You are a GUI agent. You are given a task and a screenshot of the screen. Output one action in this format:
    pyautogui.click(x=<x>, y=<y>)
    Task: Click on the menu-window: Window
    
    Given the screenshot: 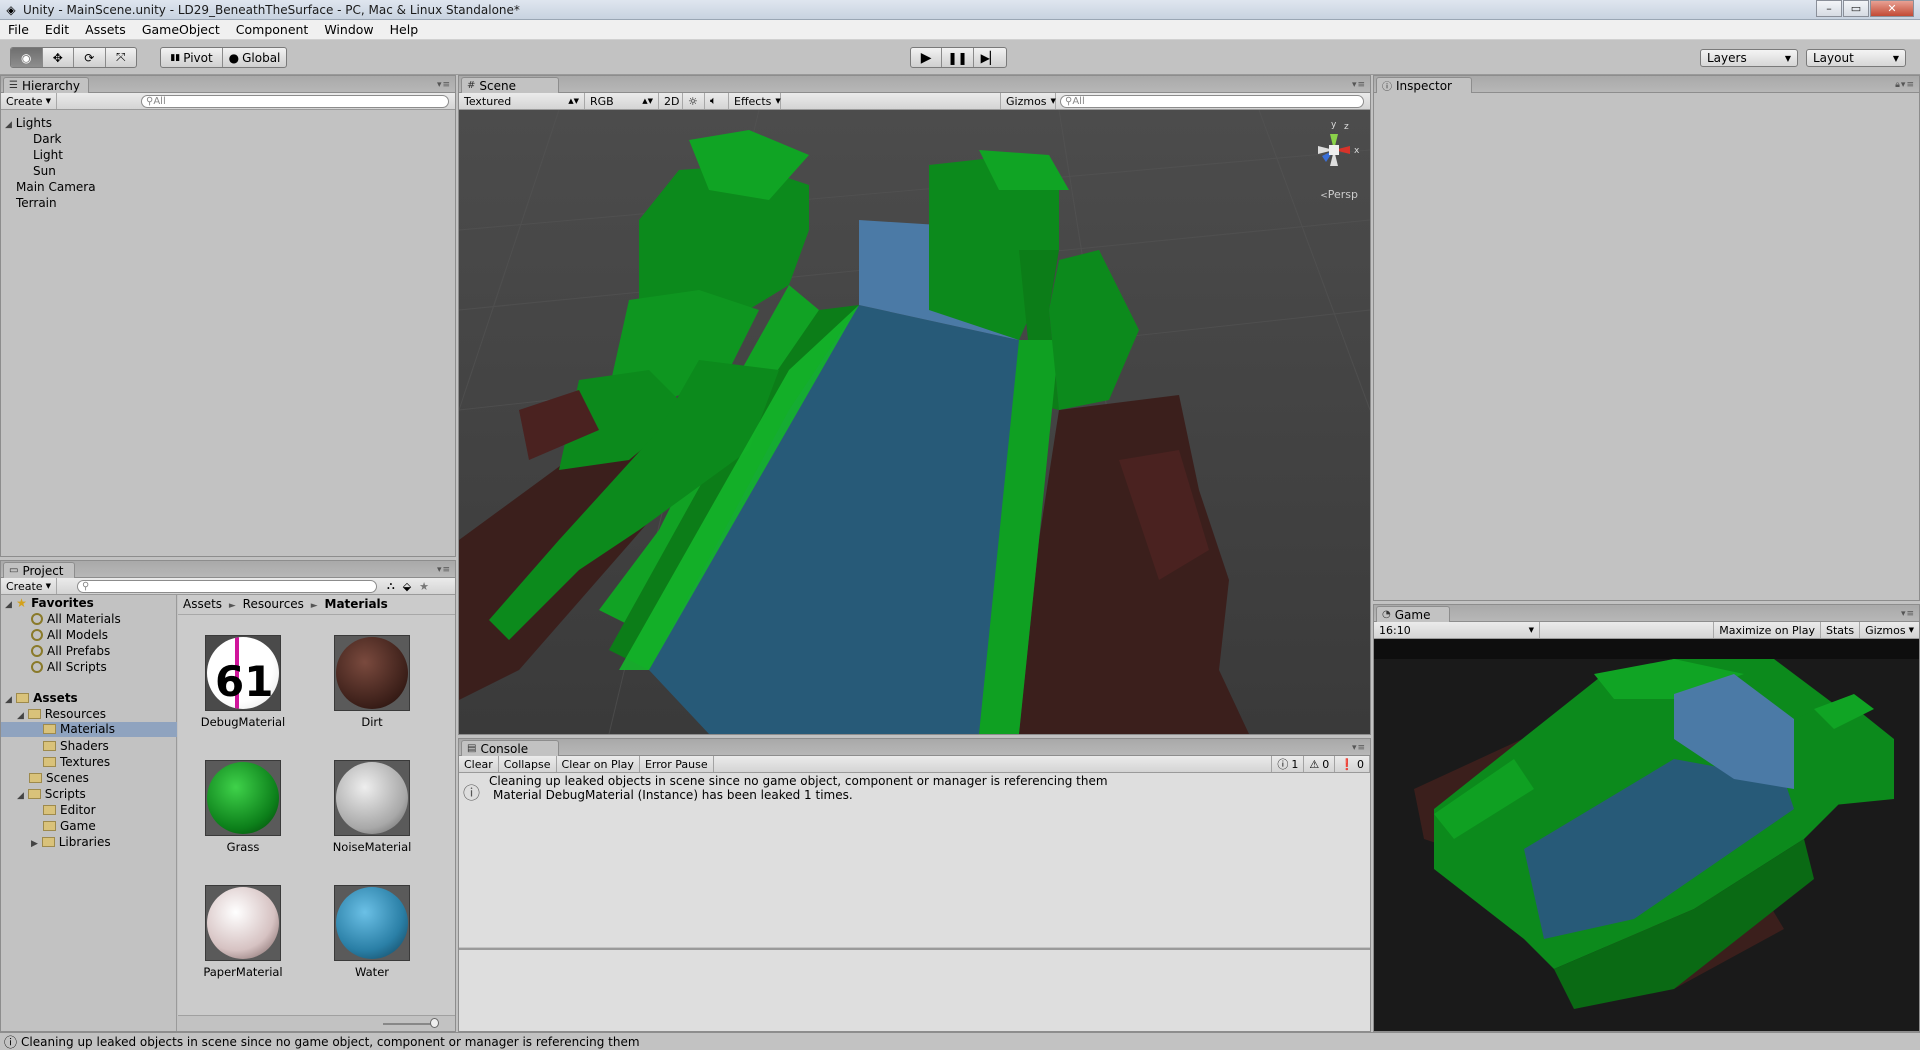 What is the action you would take?
    pyautogui.click(x=348, y=29)
    